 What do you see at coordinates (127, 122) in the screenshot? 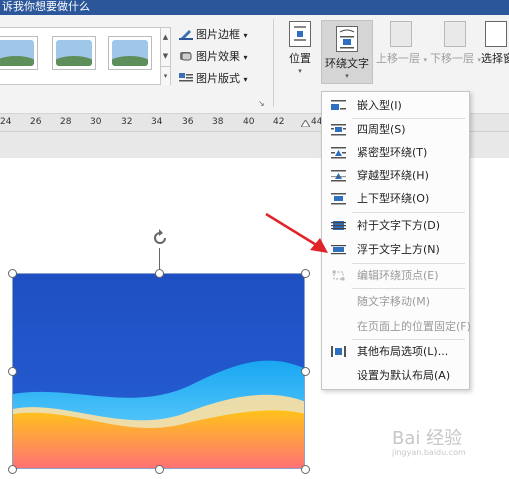
I see `ruler-tick-label: 32` at bounding box center [127, 122].